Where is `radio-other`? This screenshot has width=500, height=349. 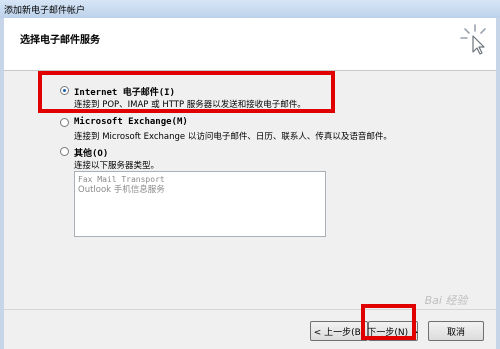
radio-other is located at coordinates (64, 151).